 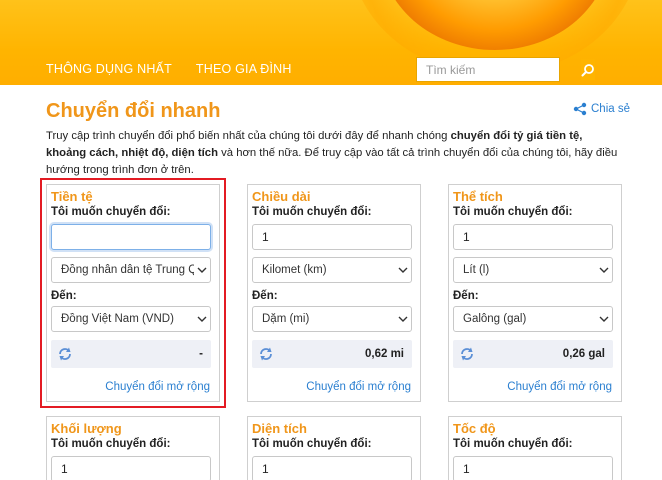 I want to click on result-box: 0,26 gal, so click(x=533, y=354).